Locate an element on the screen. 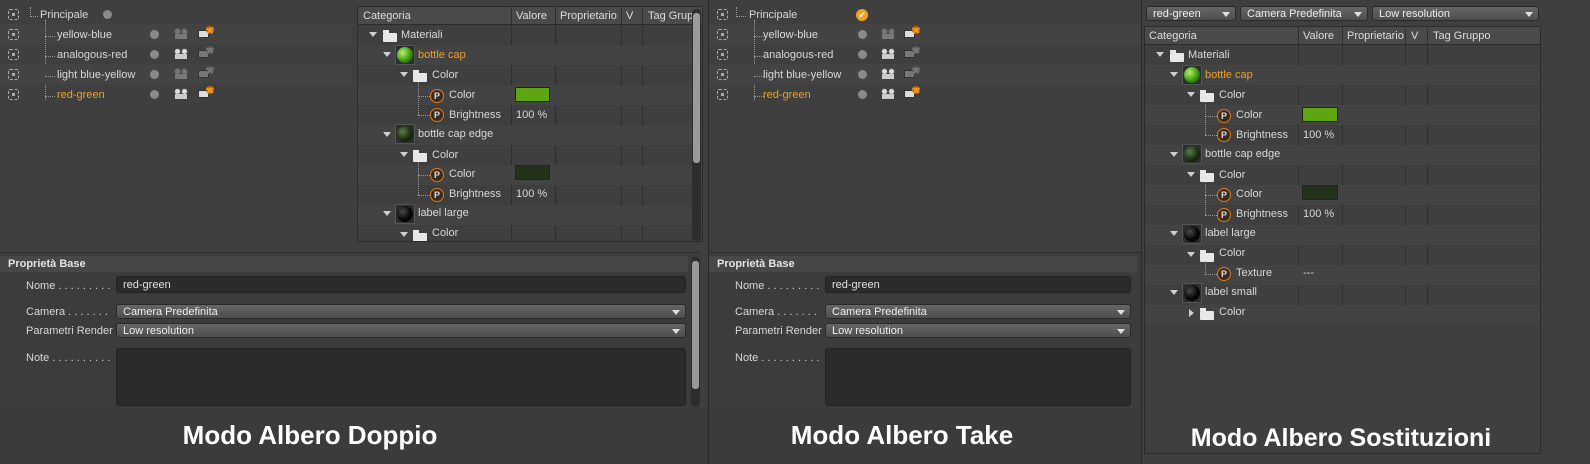 The height and width of the screenshot is (464, 1590). col-proprietario: Proprietario is located at coordinates (588, 16).